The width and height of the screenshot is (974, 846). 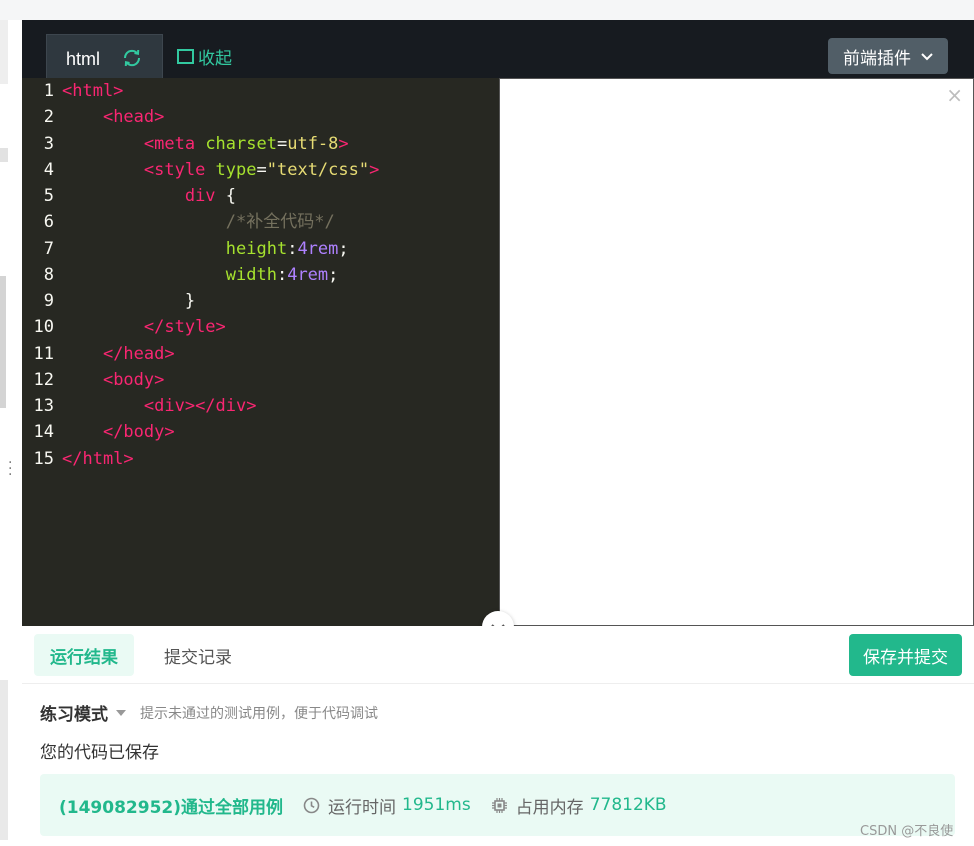 I want to click on tab-run-result: 运行结果, so click(x=84, y=655).